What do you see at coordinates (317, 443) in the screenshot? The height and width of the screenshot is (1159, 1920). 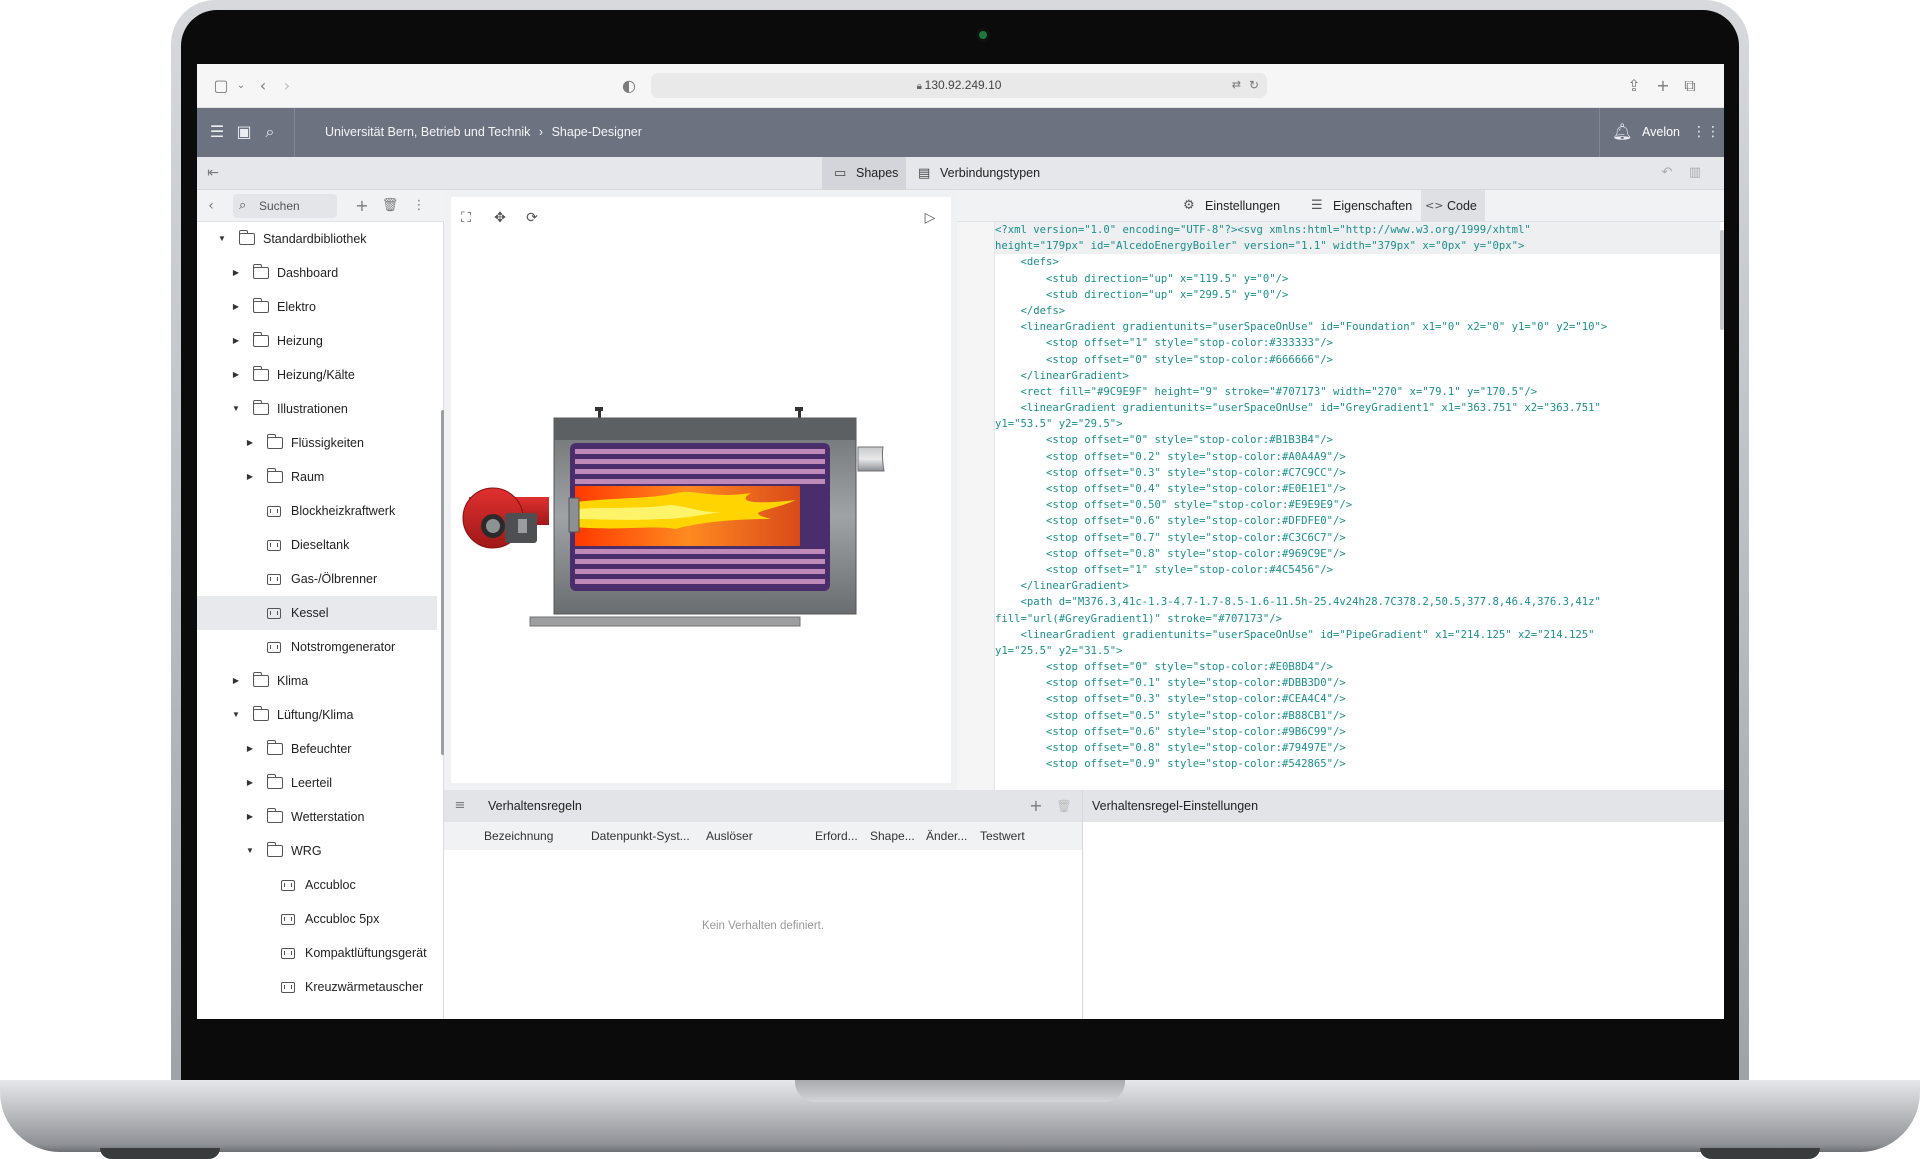 I see `tree-item: ▶ Flüssigkeiten` at bounding box center [317, 443].